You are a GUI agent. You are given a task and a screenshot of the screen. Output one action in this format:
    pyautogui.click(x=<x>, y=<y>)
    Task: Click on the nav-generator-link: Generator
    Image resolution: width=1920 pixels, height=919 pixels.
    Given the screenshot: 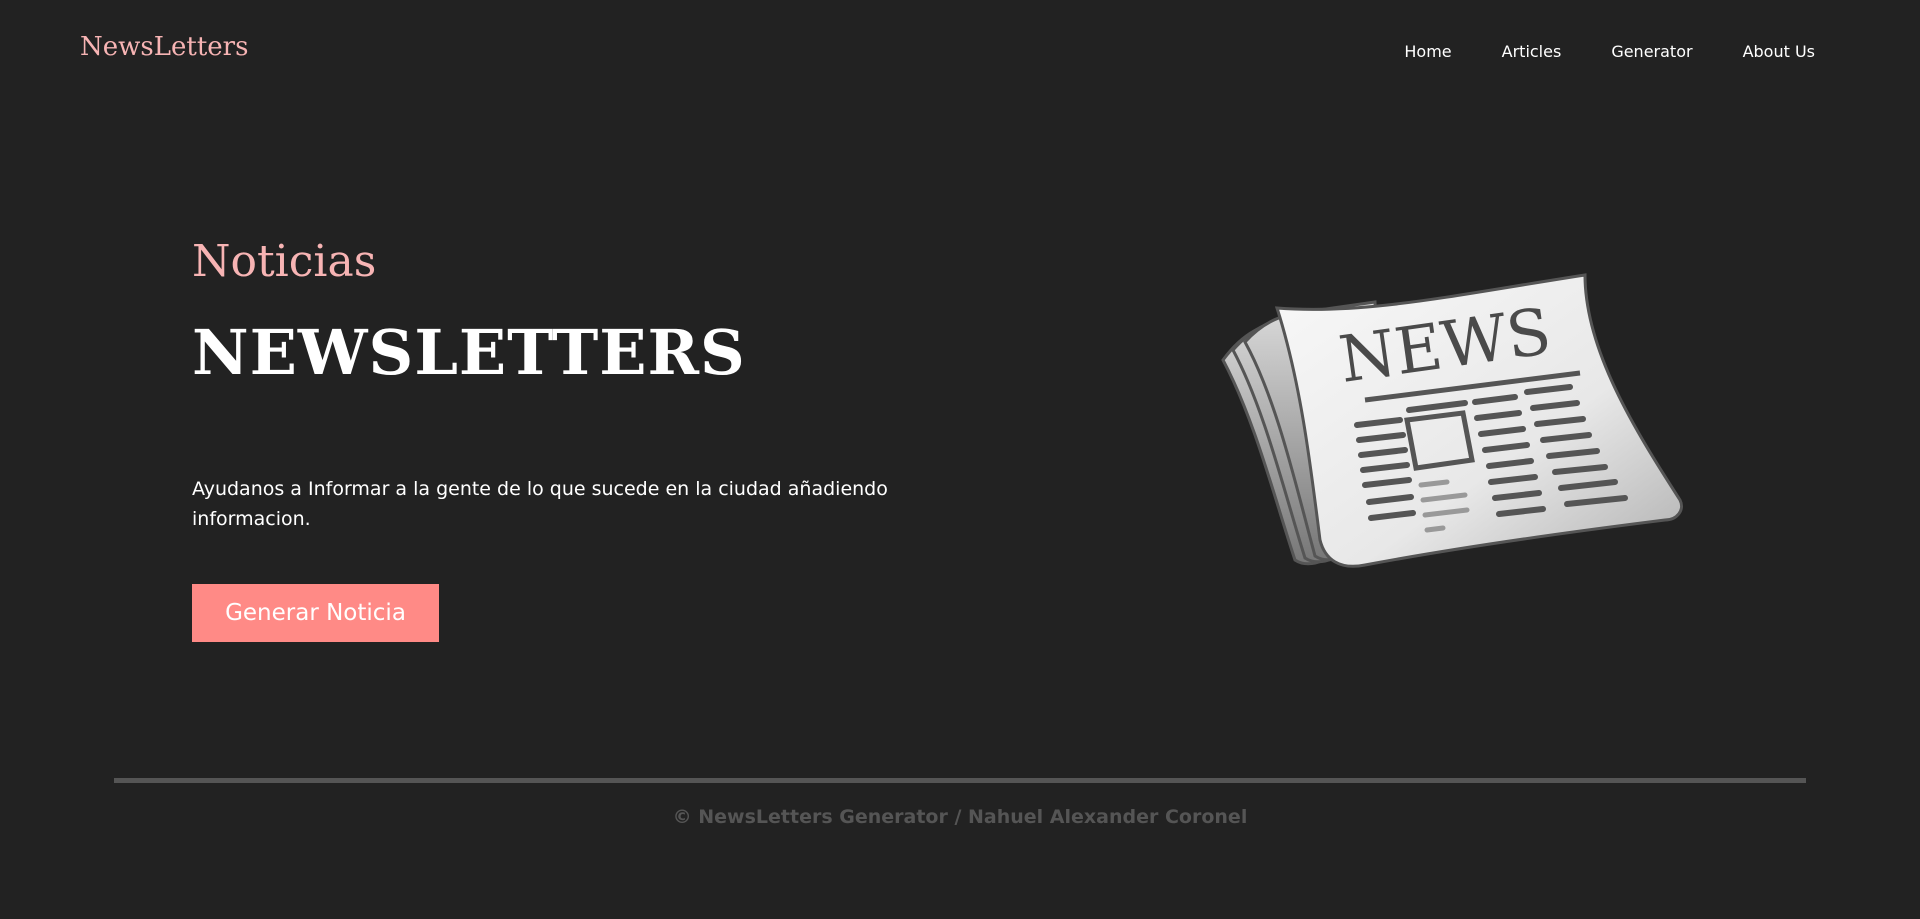 What is the action you would take?
    pyautogui.click(x=1651, y=51)
    